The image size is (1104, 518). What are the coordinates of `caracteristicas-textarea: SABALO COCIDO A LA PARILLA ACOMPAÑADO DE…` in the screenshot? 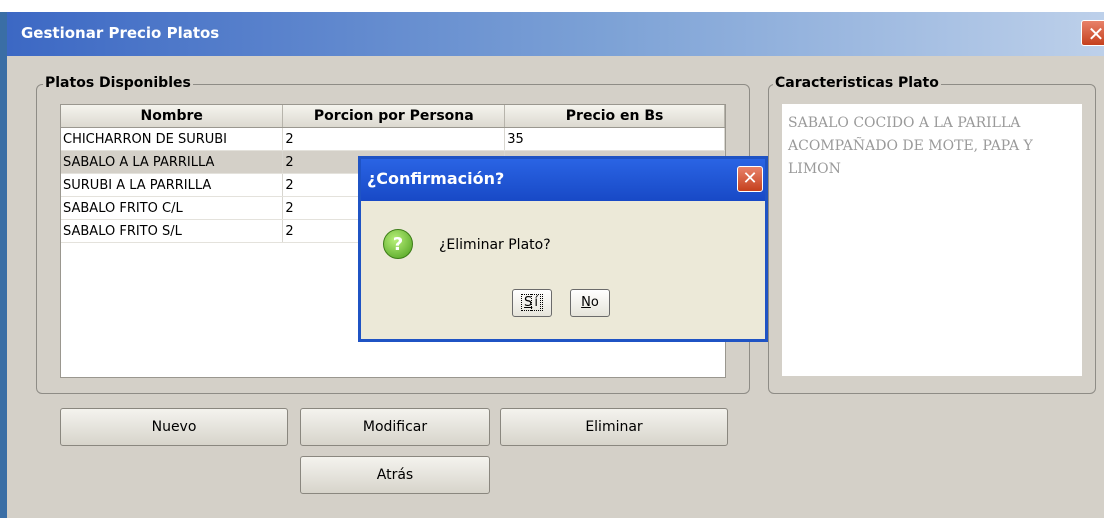 It's located at (932, 240).